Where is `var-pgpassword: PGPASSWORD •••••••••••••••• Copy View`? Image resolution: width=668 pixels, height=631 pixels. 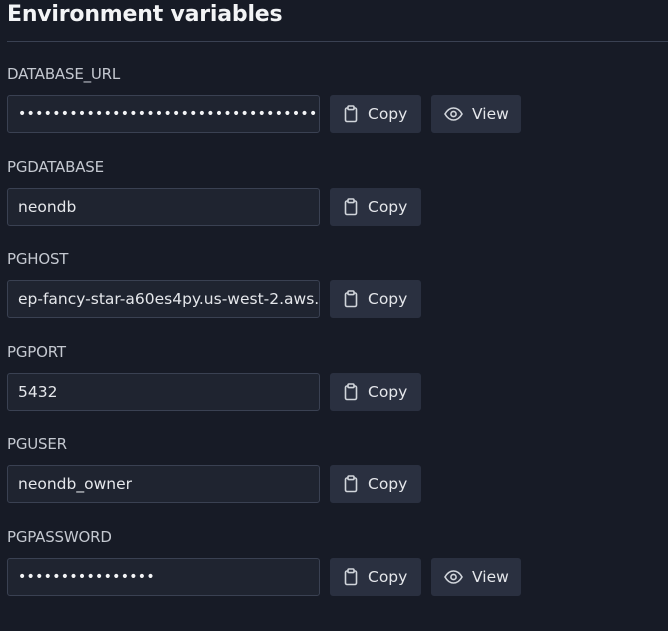 var-pgpassword: PGPASSWORD •••••••••••••••• Copy View is located at coordinates (337, 572).